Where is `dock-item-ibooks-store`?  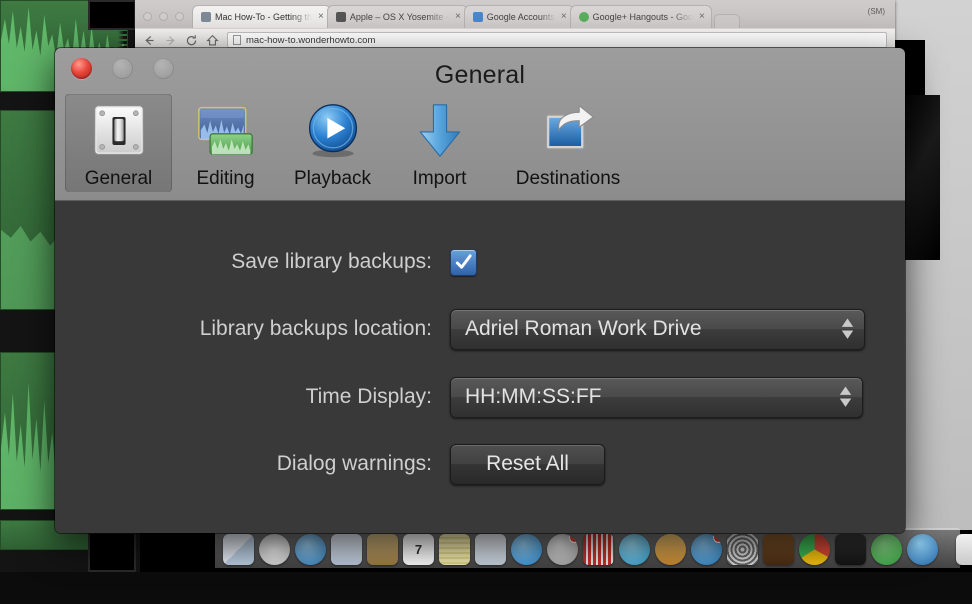
dock-item-ibooks-store is located at coordinates (598, 549).